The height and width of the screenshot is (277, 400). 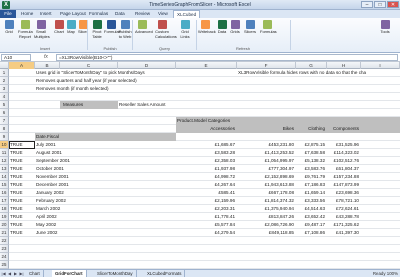 What do you see at coordinates (343, 153) in the screenshot?
I see `cell-h11: £114,323.02` at bounding box center [343, 153].